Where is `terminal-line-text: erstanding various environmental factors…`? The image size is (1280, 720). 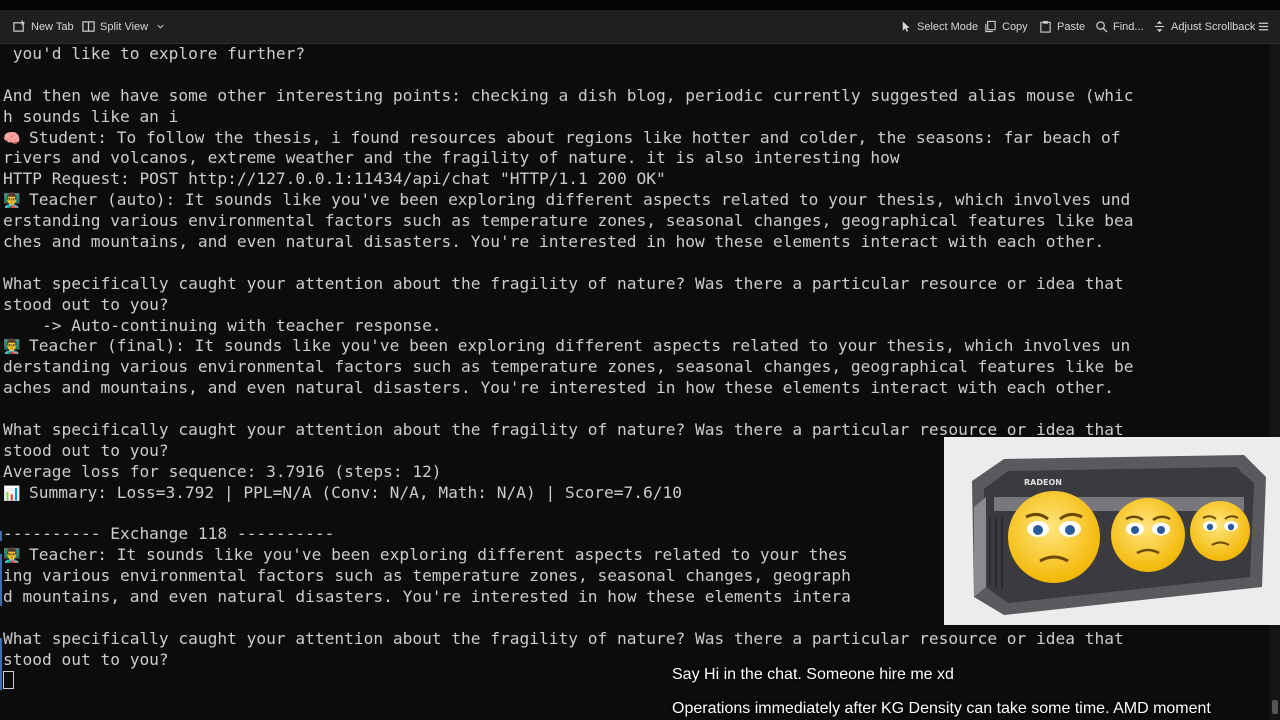 terminal-line-text: erstanding various environmental factors… is located at coordinates (568, 221).